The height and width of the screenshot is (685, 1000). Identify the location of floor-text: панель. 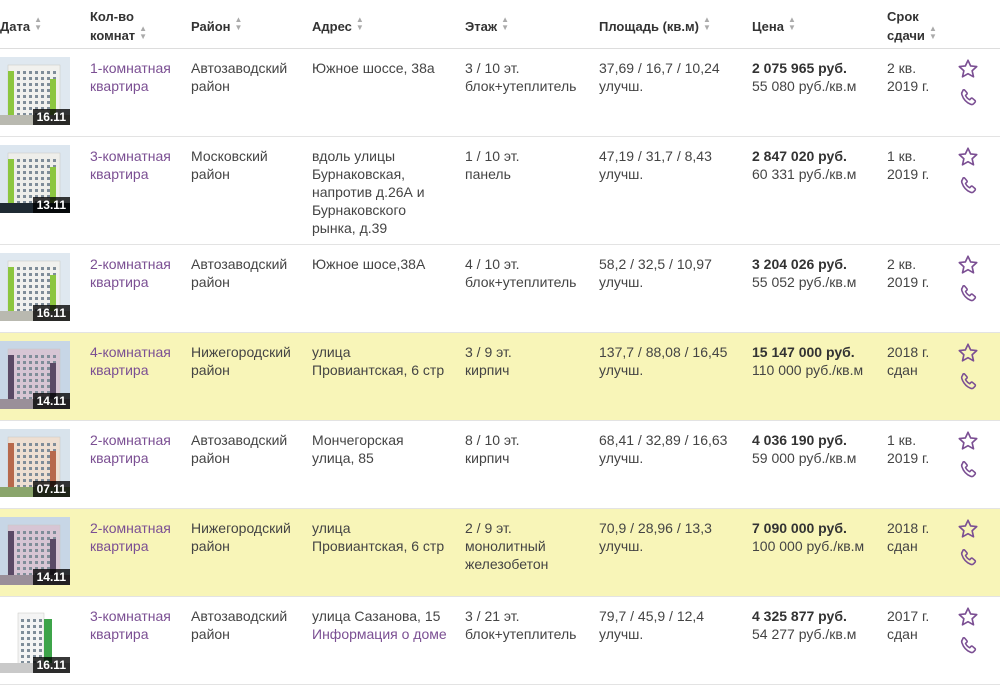
(488, 174).